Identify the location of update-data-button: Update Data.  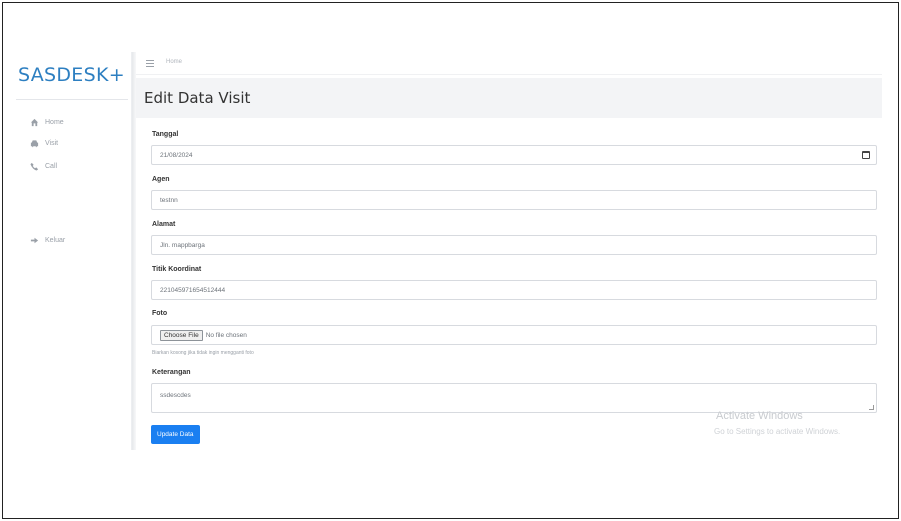
(175, 434).